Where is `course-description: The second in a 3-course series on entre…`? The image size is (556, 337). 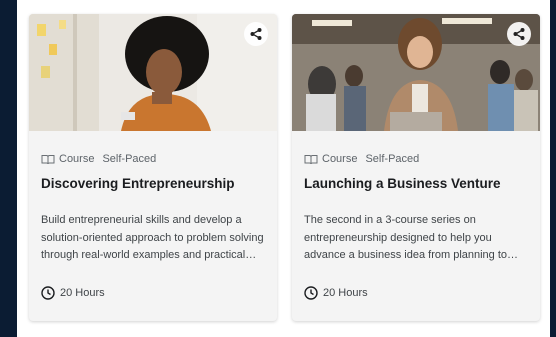
course-description: The second in a 3-course series on entre… is located at coordinates (406, 237).